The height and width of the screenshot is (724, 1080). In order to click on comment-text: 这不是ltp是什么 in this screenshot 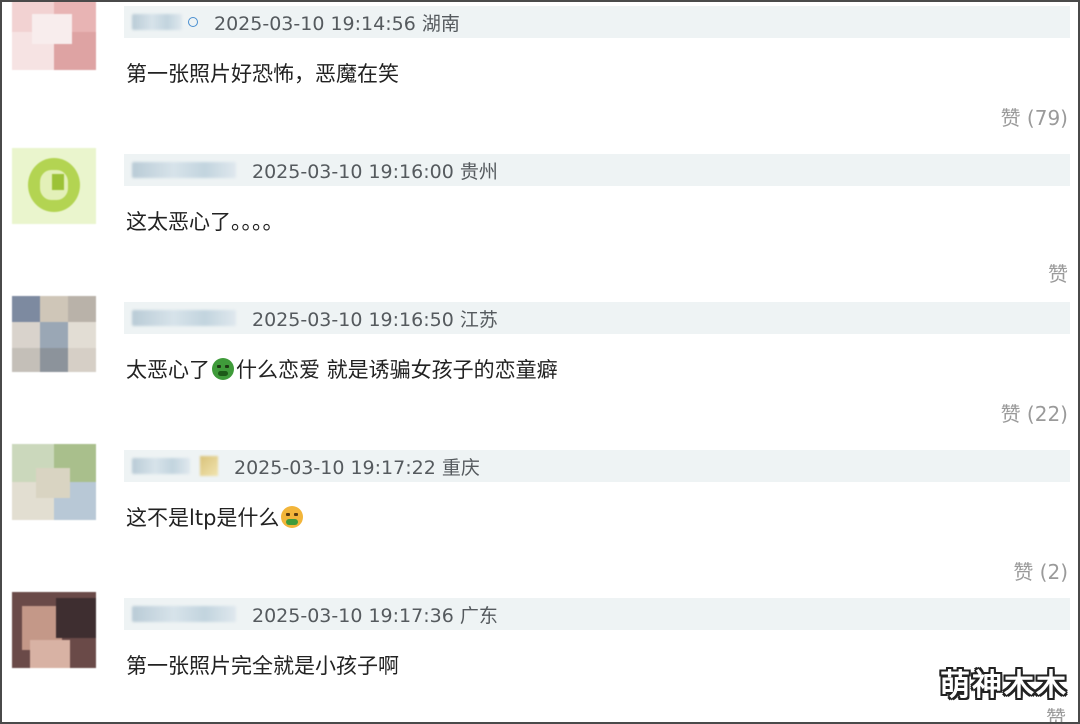, I will do `click(215, 517)`.